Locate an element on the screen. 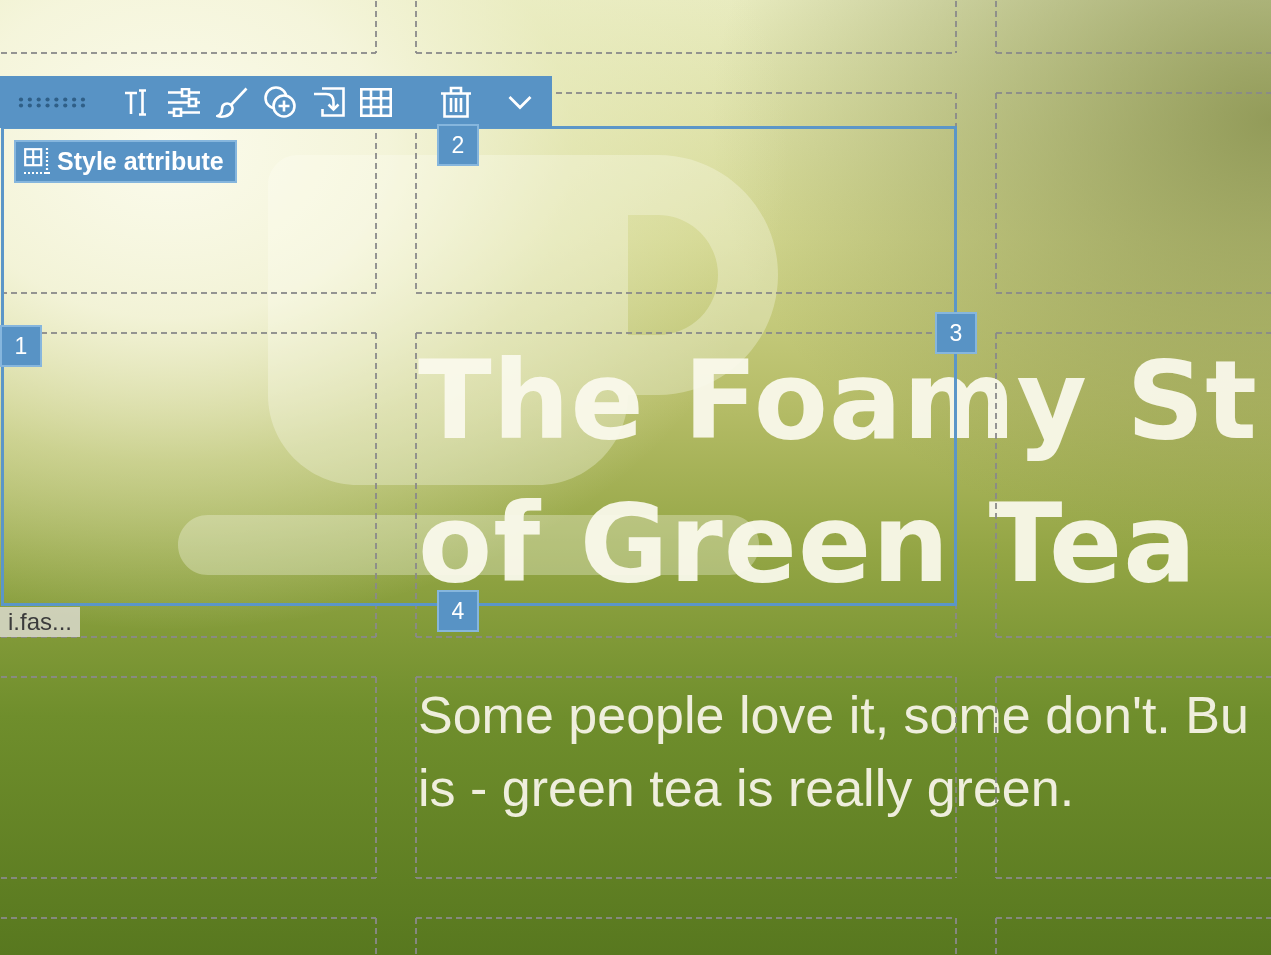 The height and width of the screenshot is (955, 1271). style-attribute-button: Style attribute is located at coordinates (125, 161).